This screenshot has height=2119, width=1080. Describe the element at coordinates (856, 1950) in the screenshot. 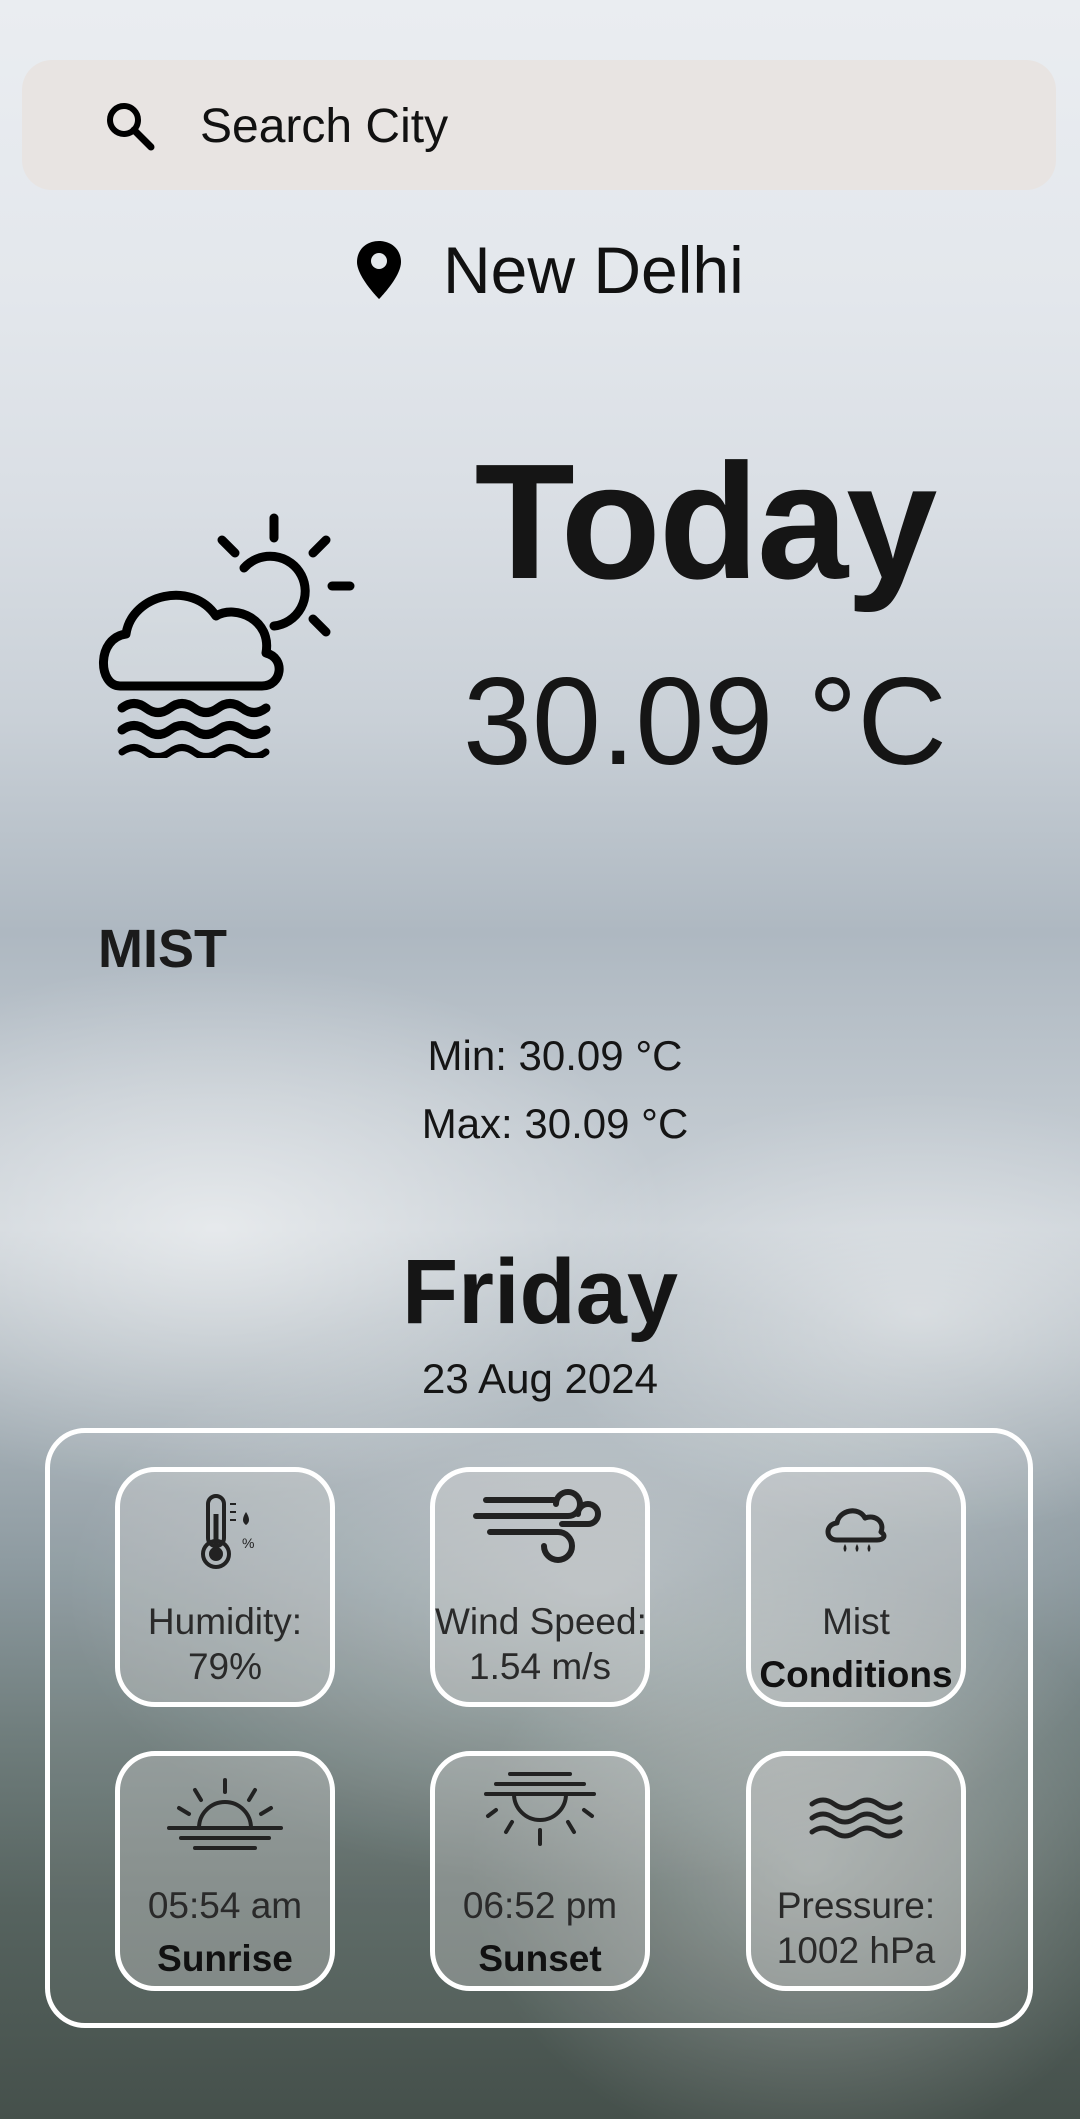

I see `pressure-value: 1002 hPa` at that location.